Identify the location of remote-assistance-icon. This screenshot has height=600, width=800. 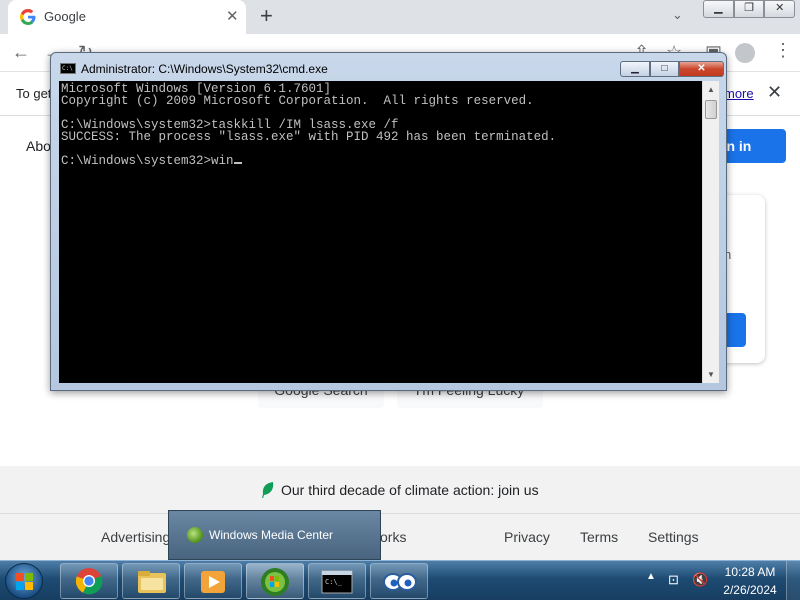
(400, 582).